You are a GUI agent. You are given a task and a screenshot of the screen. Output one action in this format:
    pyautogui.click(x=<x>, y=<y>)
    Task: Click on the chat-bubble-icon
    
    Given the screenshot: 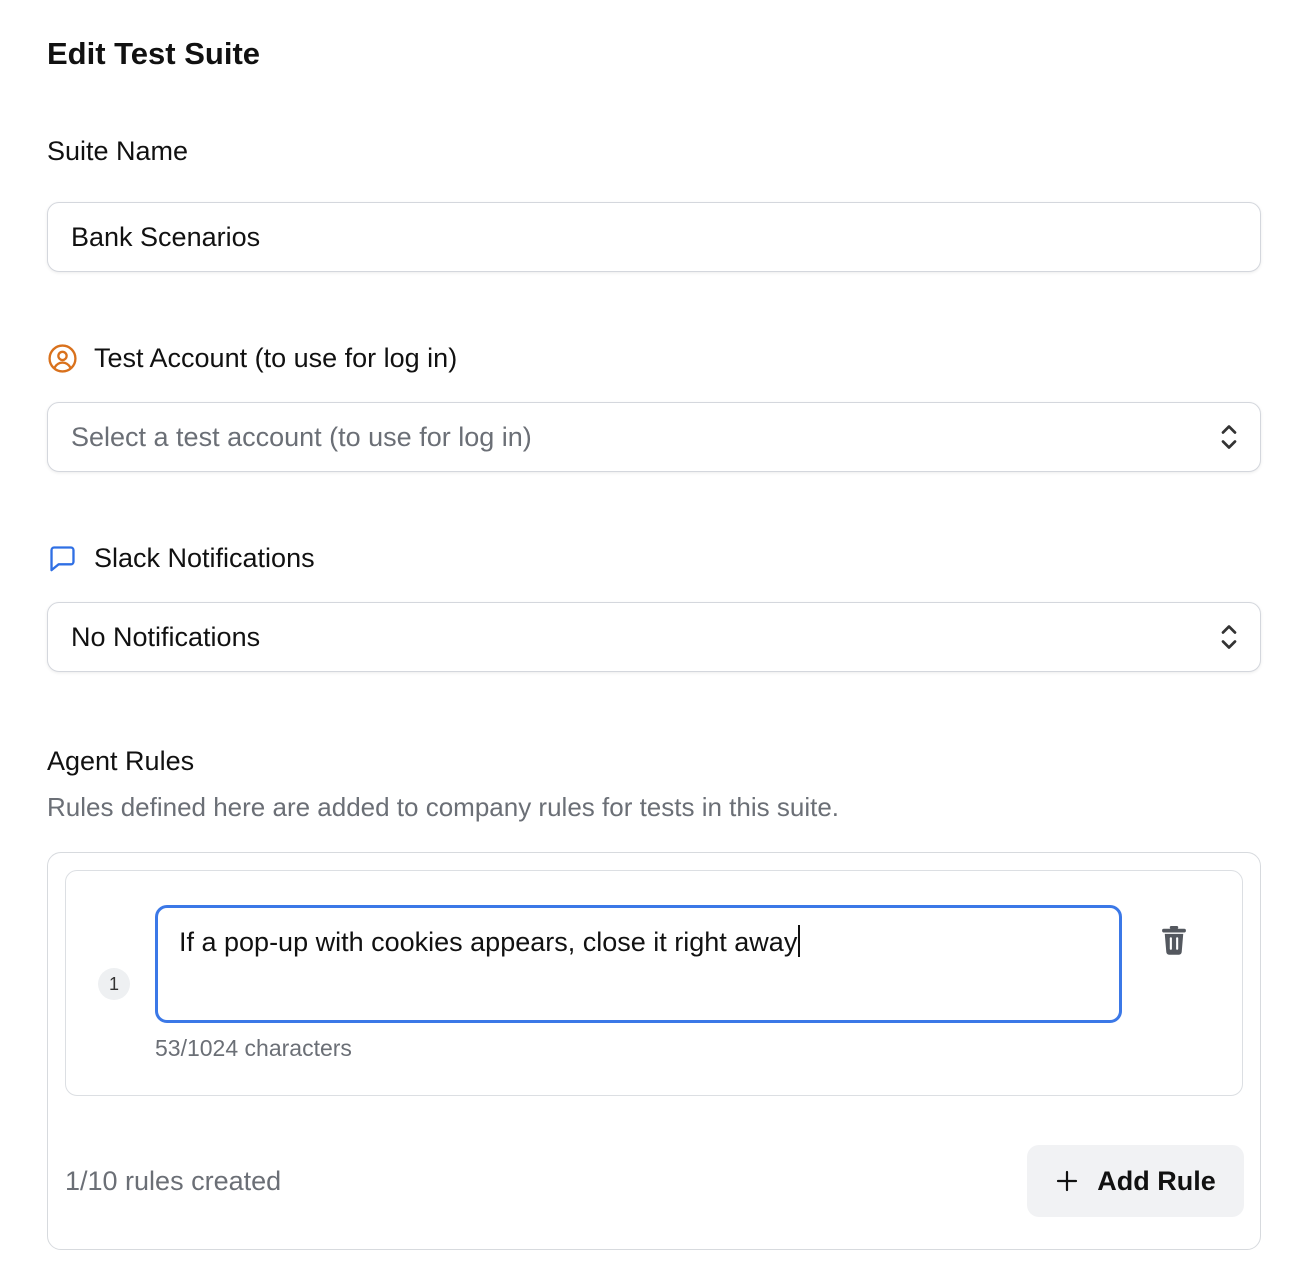 What is the action you would take?
    pyautogui.click(x=62, y=559)
    